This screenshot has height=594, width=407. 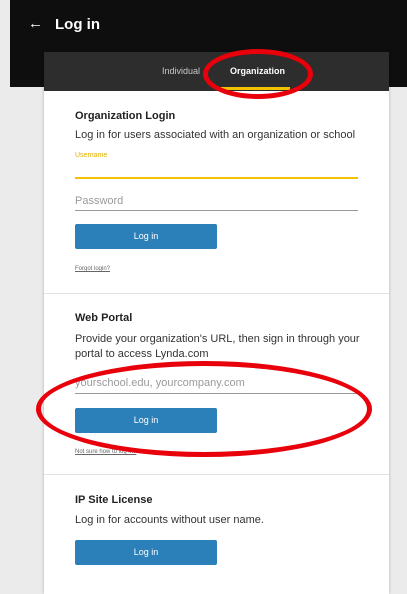 What do you see at coordinates (91, 155) in the screenshot?
I see `username-label: Username` at bounding box center [91, 155].